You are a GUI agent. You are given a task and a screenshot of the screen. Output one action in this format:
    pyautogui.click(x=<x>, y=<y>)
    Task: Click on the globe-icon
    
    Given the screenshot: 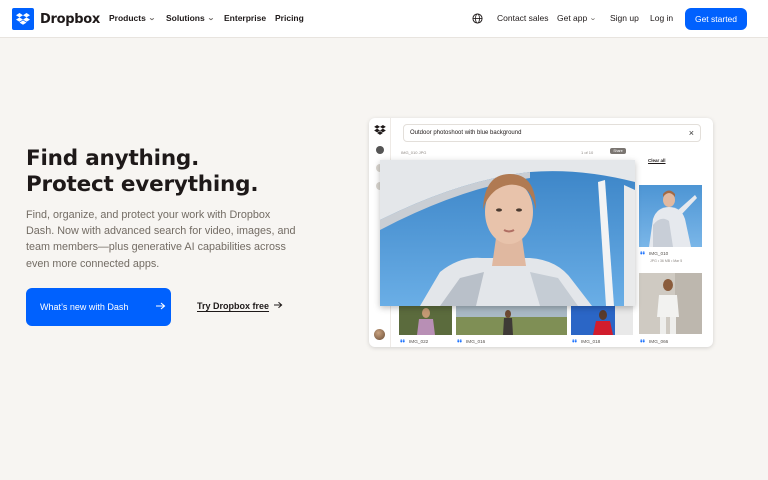 What is the action you would take?
    pyautogui.click(x=477, y=18)
    